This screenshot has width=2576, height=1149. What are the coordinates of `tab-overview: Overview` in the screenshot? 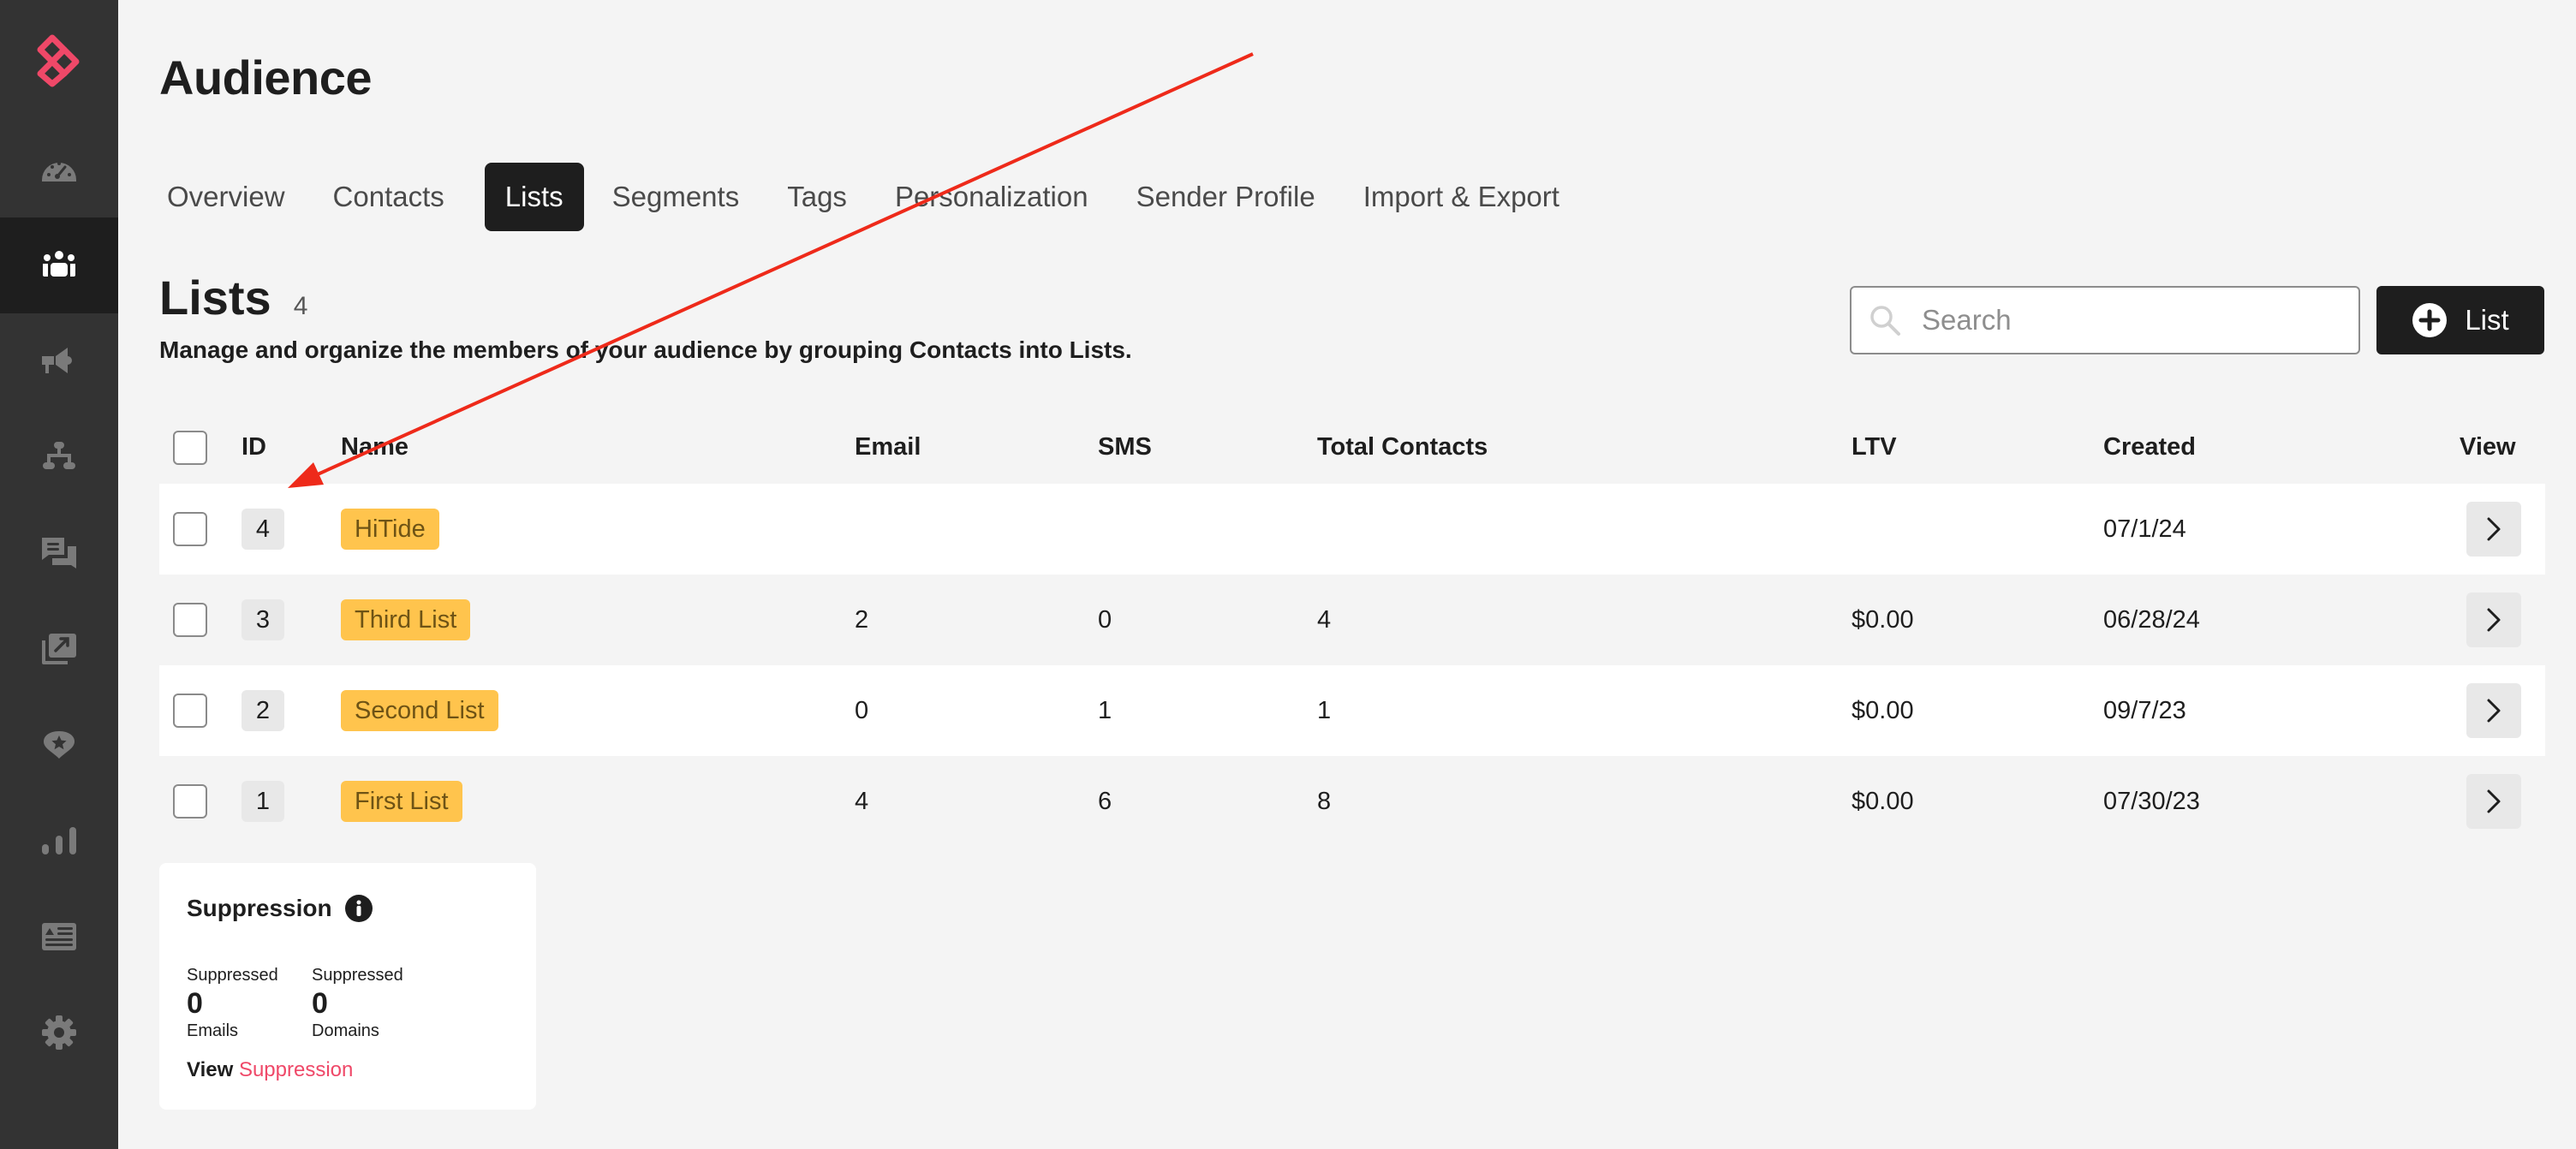 It's located at (232, 197).